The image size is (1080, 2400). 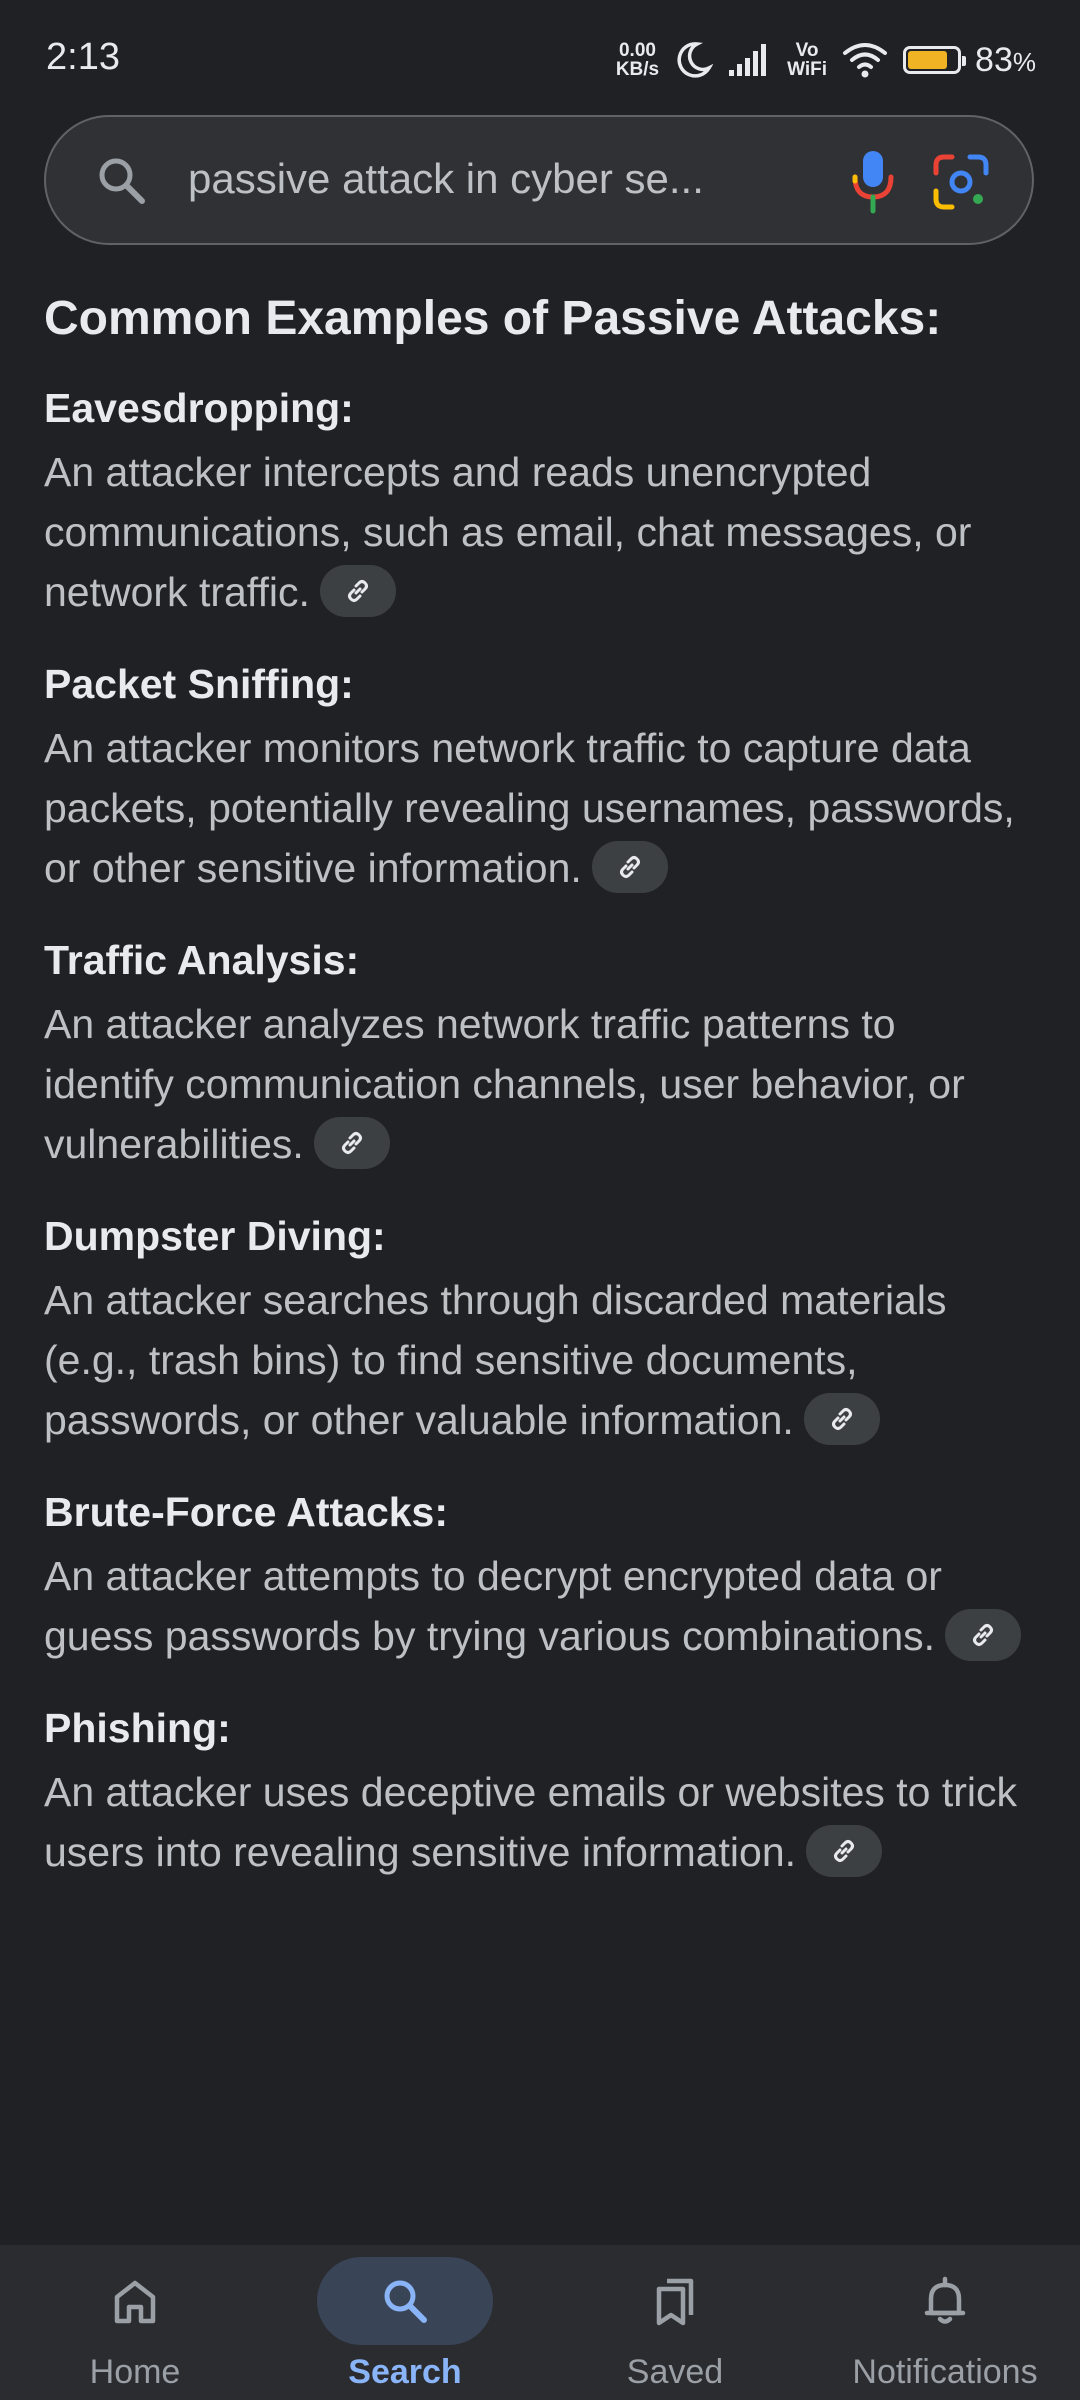 I want to click on google-lens-icon, so click(x=961, y=182).